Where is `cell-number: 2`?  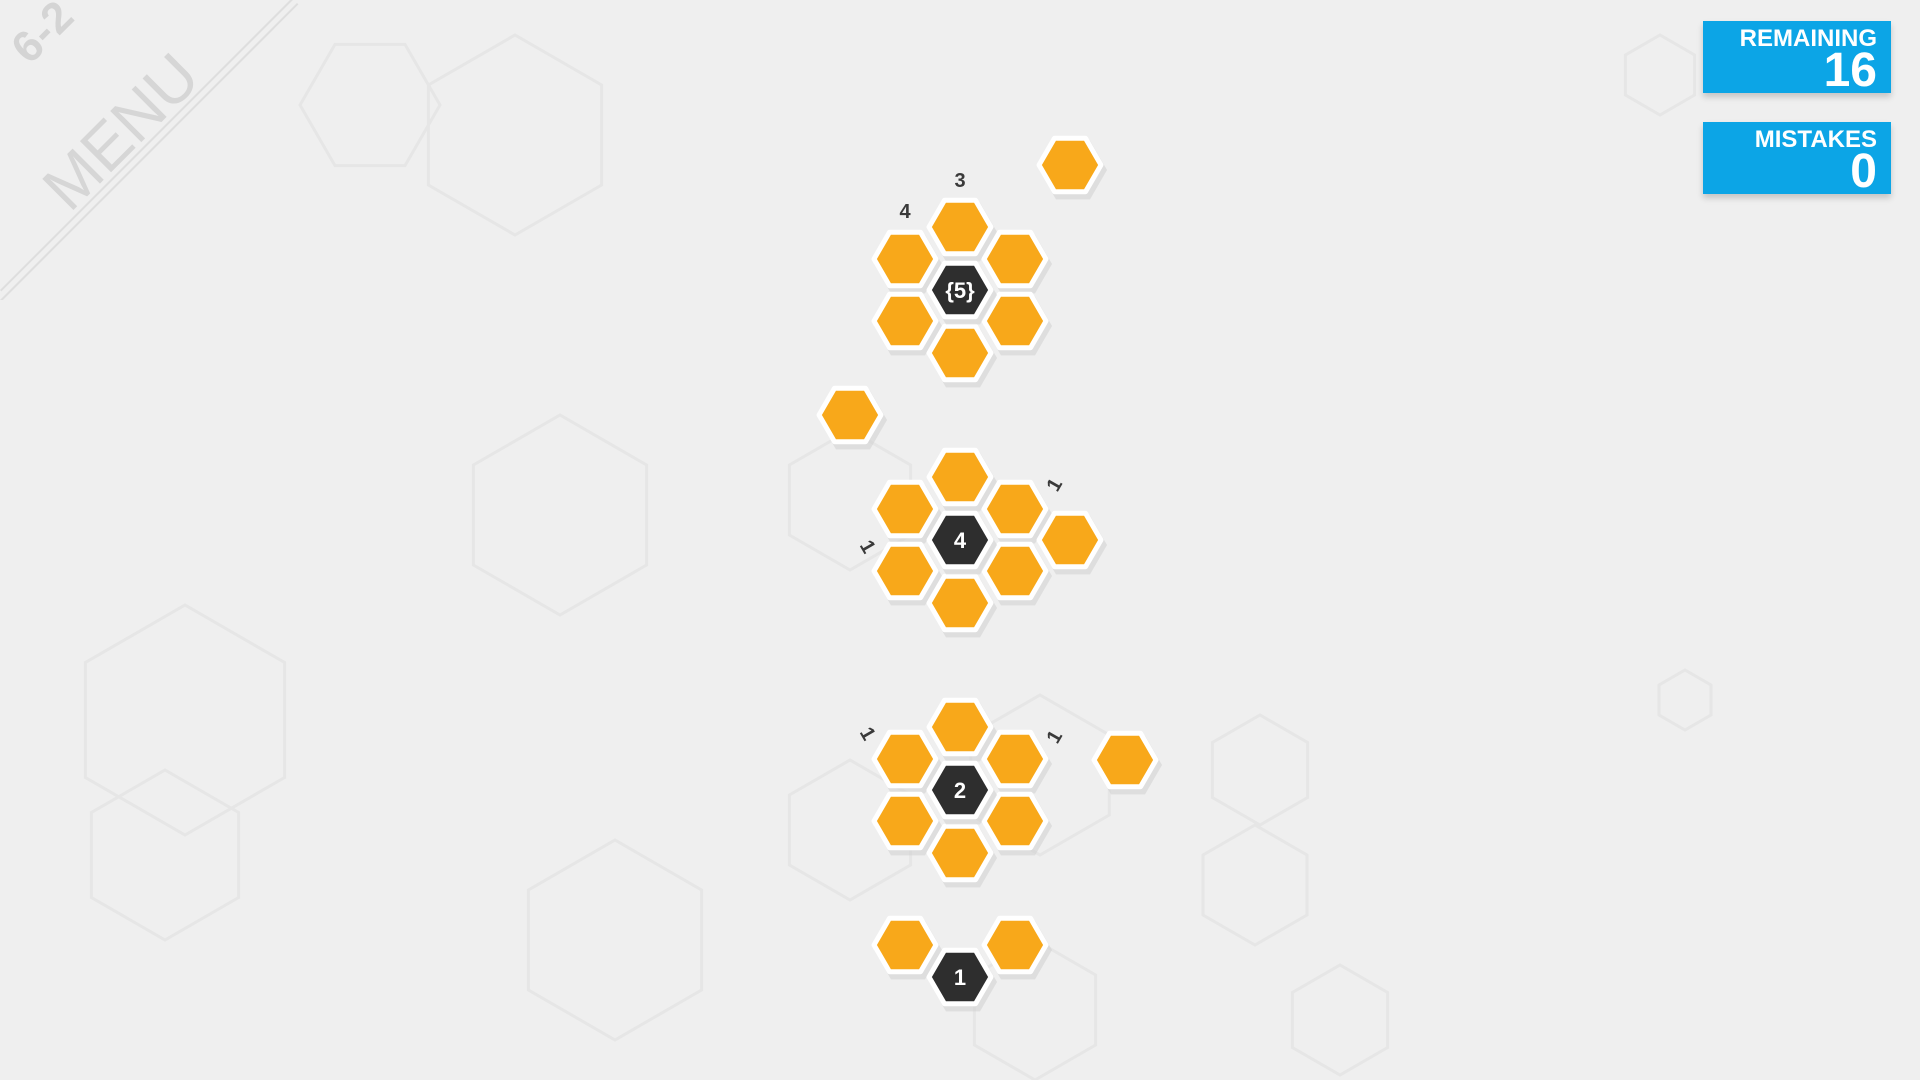 cell-number: 2 is located at coordinates (960, 790).